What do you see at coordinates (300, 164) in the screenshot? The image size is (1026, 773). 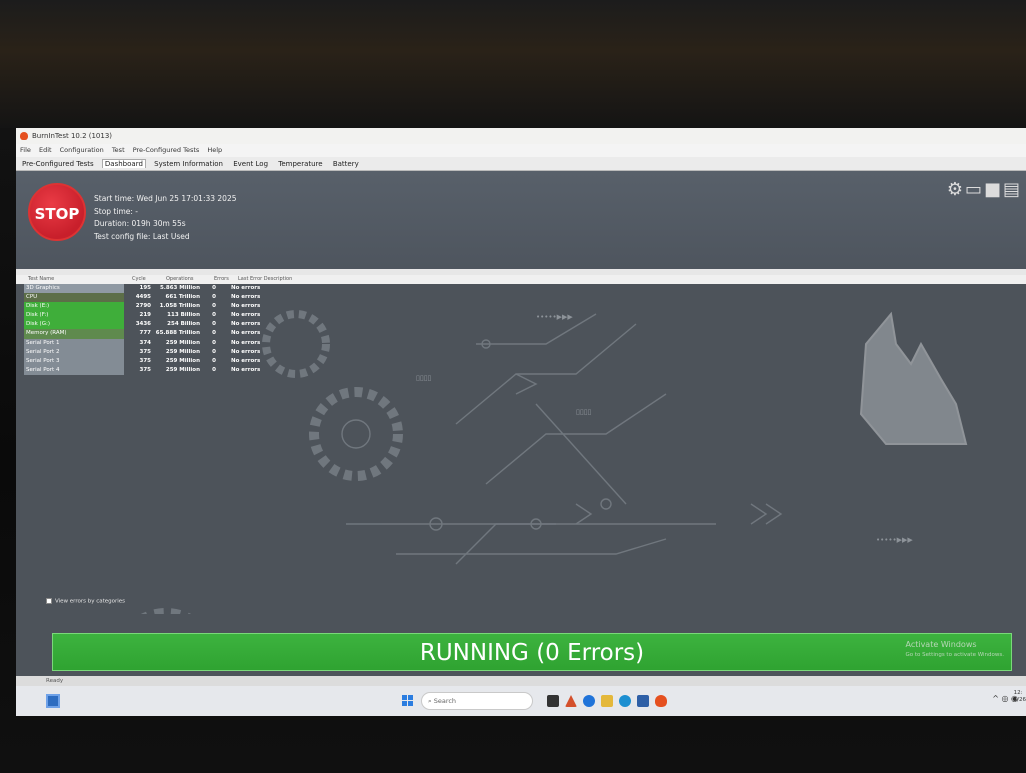 I see `tab-temperature: Temperature` at bounding box center [300, 164].